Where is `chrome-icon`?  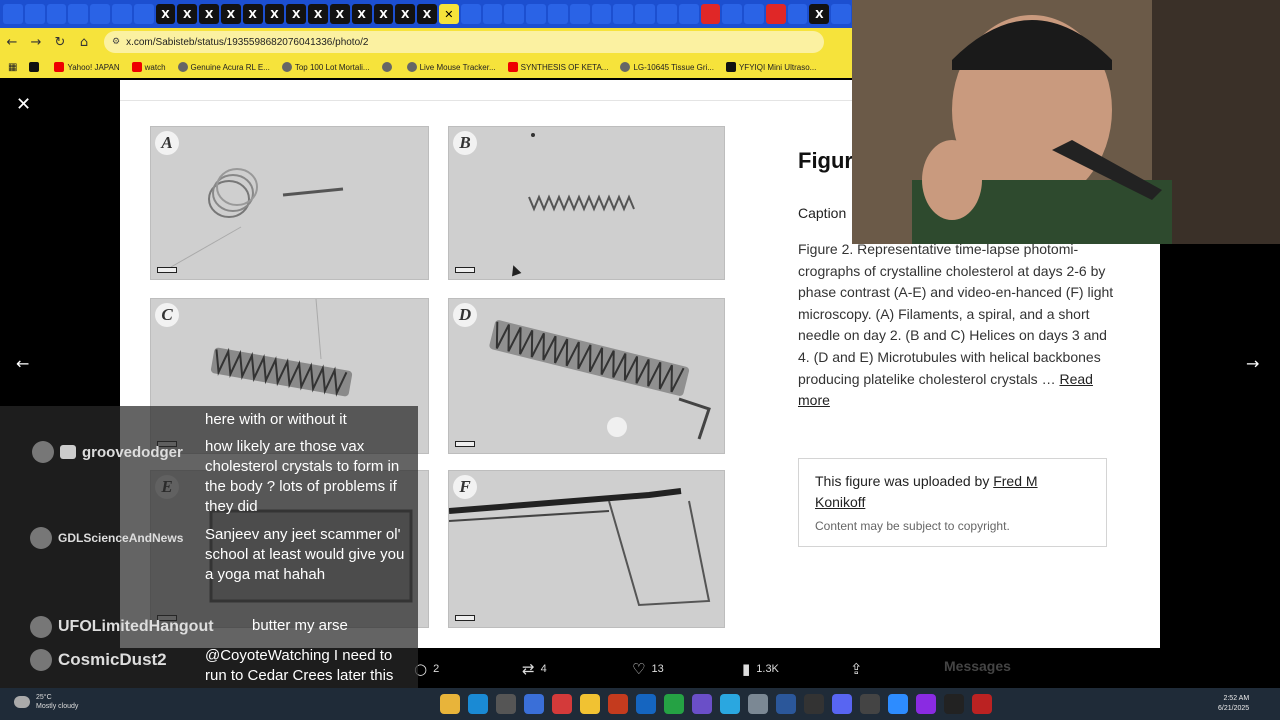
chrome-icon is located at coordinates (590, 704).